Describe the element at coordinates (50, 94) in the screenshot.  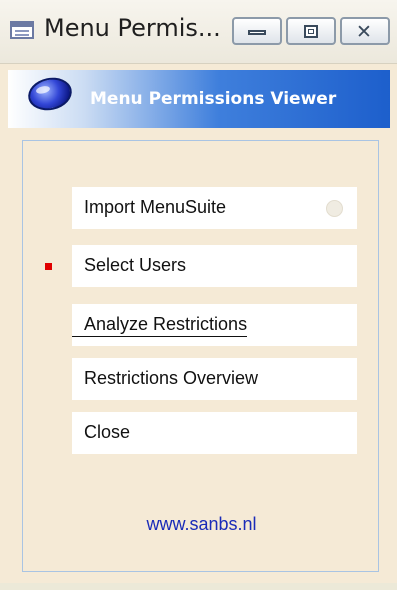
I see `globe-logo-icon` at that location.